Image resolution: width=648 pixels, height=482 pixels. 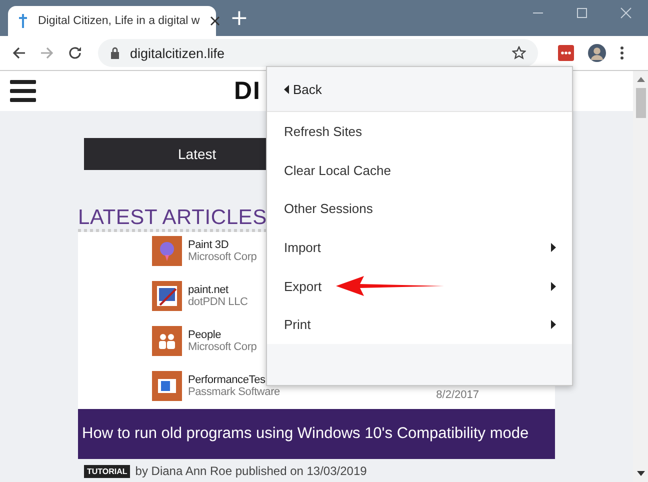 What do you see at coordinates (419, 170) in the screenshot?
I see `menu-item: Clear Local Cache` at bounding box center [419, 170].